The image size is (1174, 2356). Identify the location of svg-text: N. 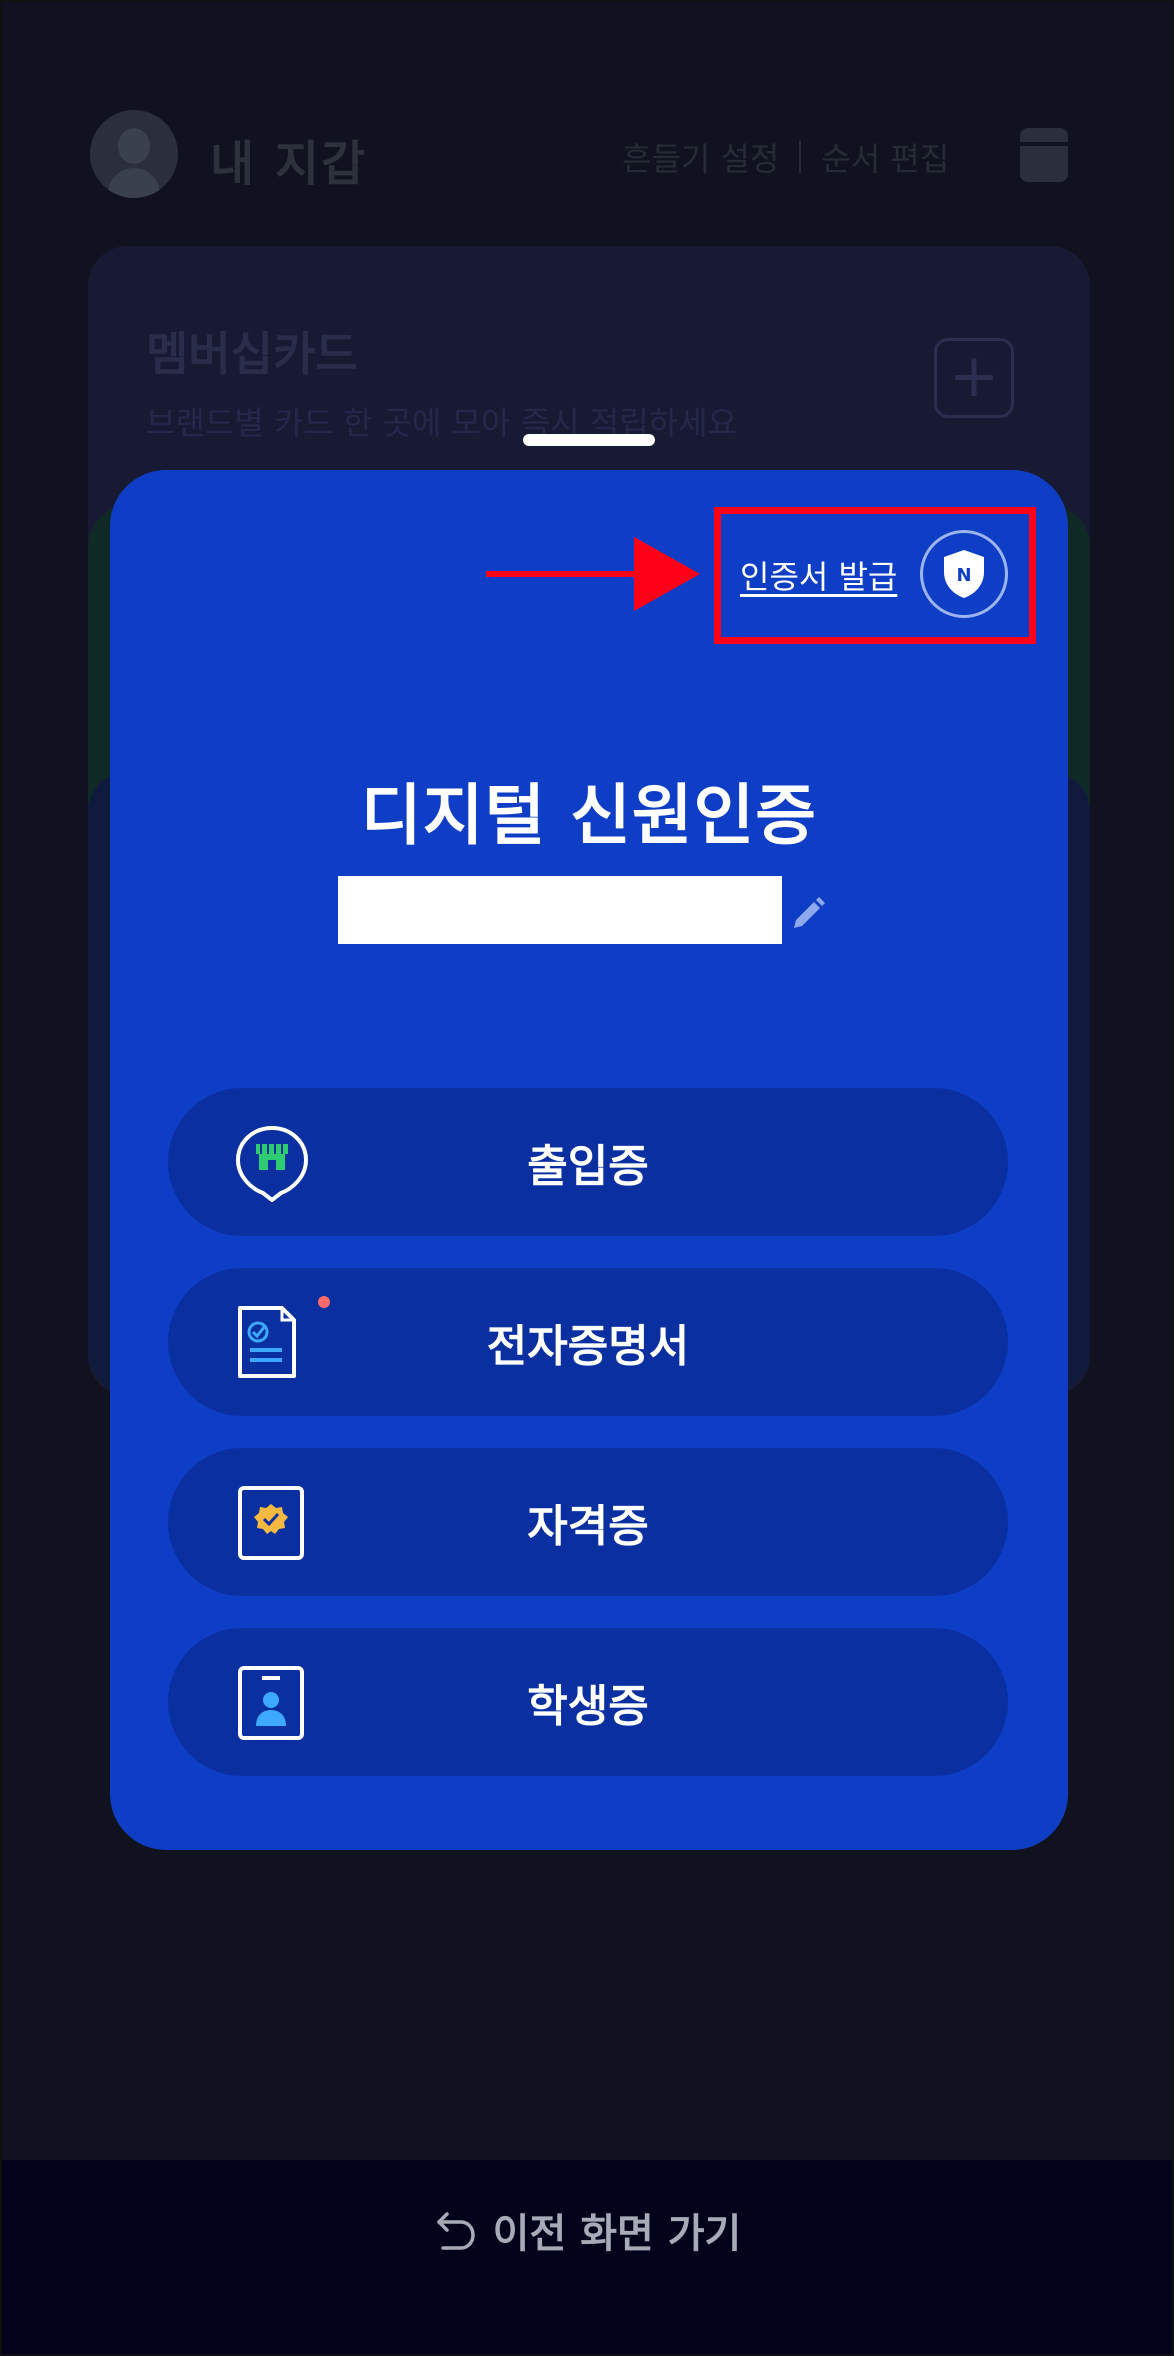
(963, 575).